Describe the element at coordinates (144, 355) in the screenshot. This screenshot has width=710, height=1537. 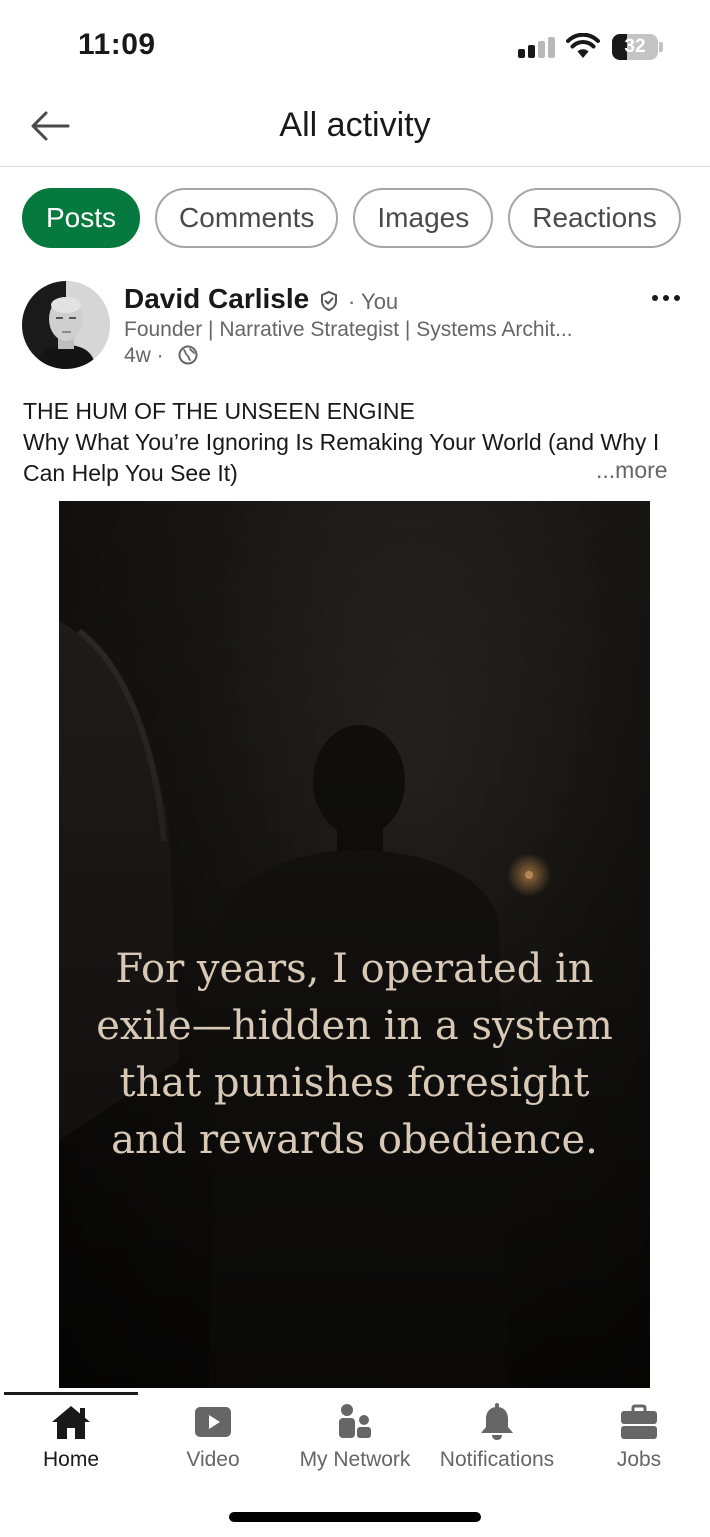
I see `post-age: 4w ·` at that location.